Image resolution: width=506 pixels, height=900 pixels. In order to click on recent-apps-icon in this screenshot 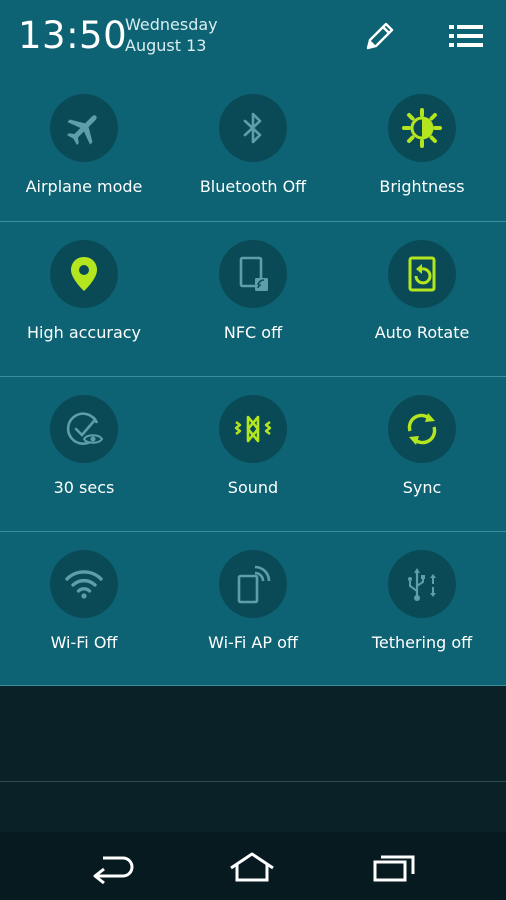, I will do `click(394, 868)`.